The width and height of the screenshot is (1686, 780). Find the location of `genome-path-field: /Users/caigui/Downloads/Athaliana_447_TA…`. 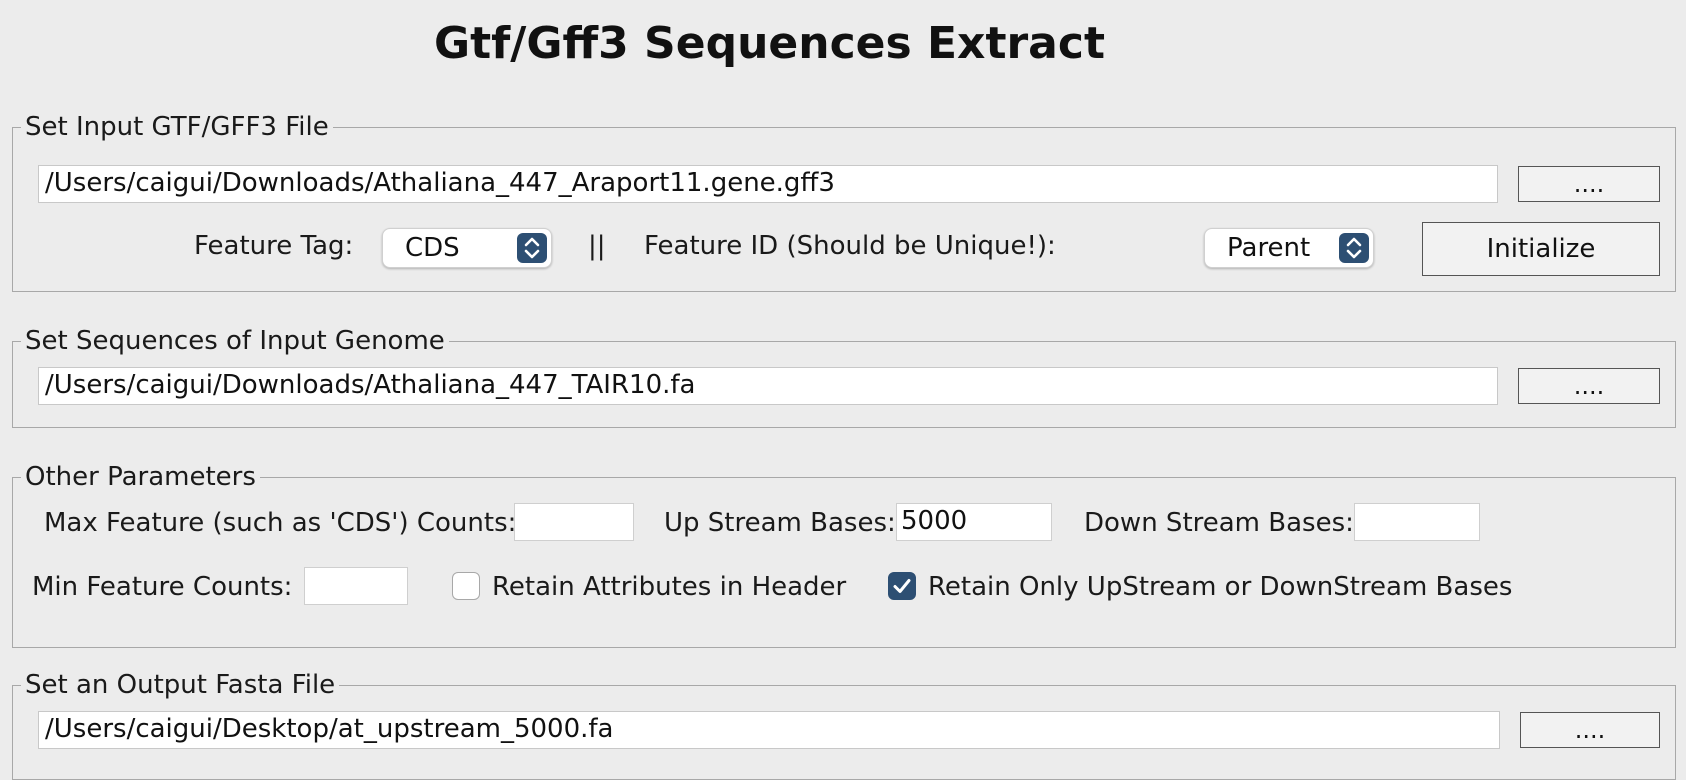

genome-path-field: /Users/caigui/Downloads/Athaliana_447_TA… is located at coordinates (768, 386).